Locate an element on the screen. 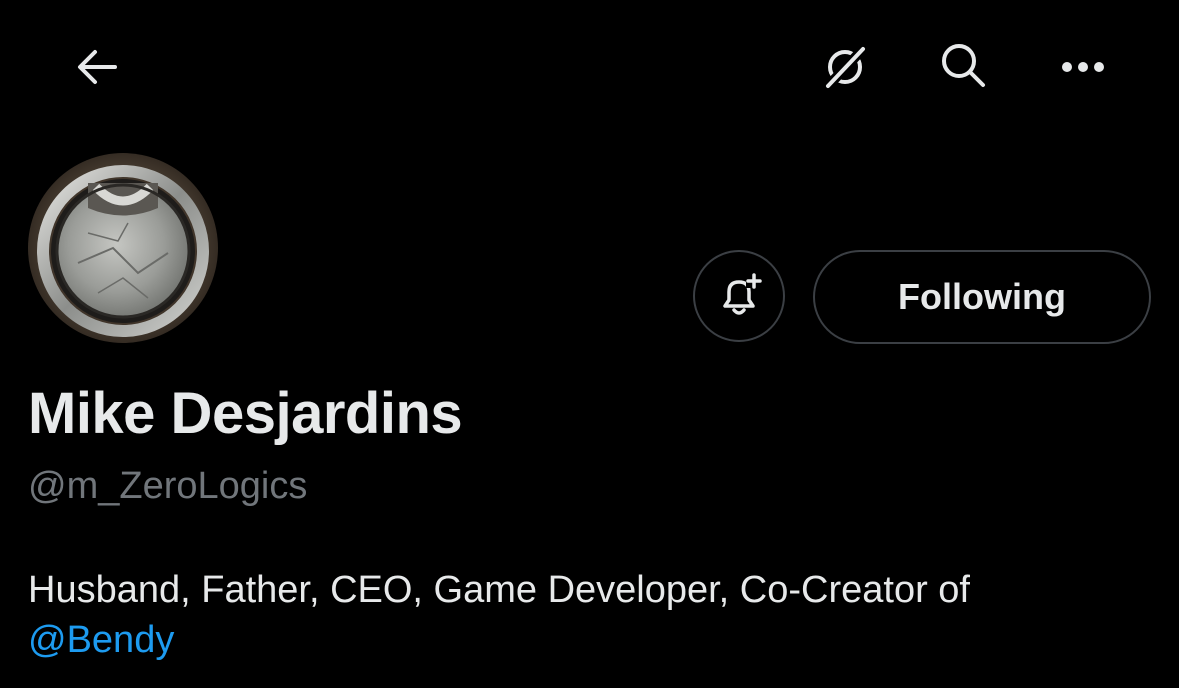 This screenshot has height=688, width=1179. grok-icon is located at coordinates (845, 67).